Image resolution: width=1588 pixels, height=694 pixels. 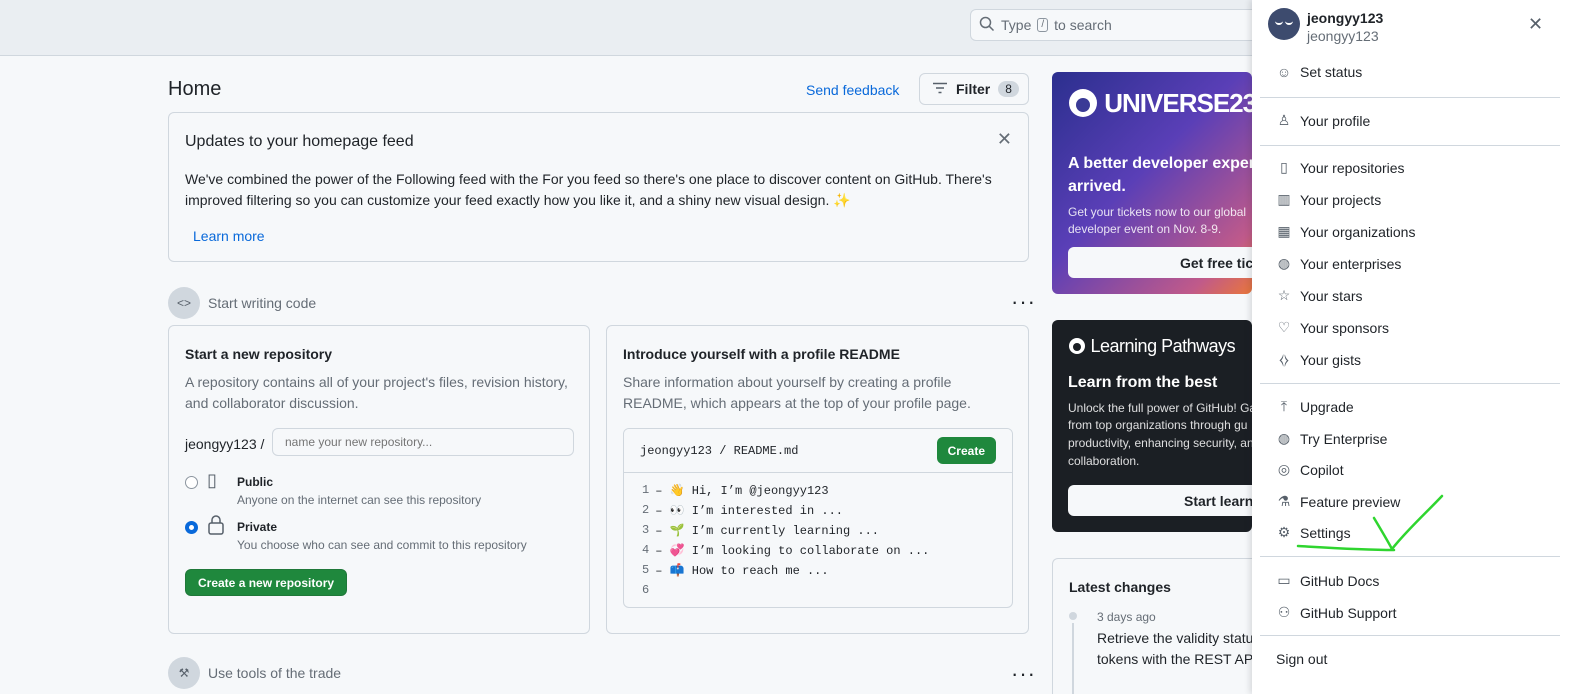 I want to click on learning-text-2: from top organizations through gu, so click(x=1158, y=425).